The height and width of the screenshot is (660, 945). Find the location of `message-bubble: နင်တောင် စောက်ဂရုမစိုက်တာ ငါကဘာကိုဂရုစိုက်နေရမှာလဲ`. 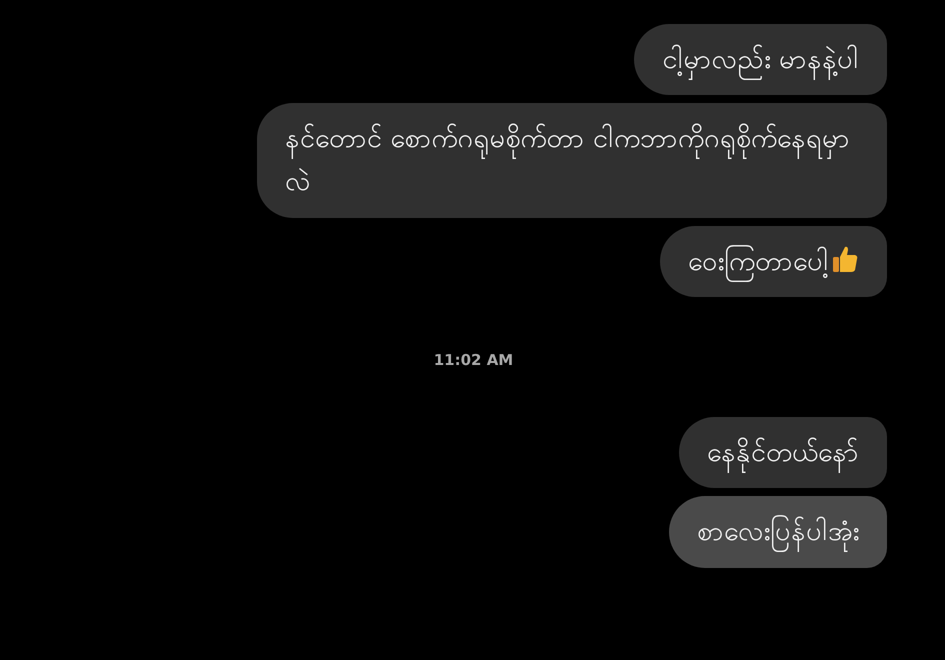

message-bubble: နင်တောင် စောက်ဂရုမစိုက်တာ ငါကဘာကိုဂရုစိုက်နေရမှာလဲ is located at coordinates (572, 160).